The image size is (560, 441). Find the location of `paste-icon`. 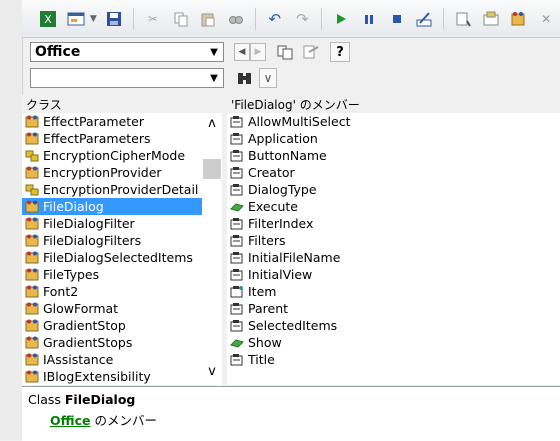

paste-icon is located at coordinates (208, 19).